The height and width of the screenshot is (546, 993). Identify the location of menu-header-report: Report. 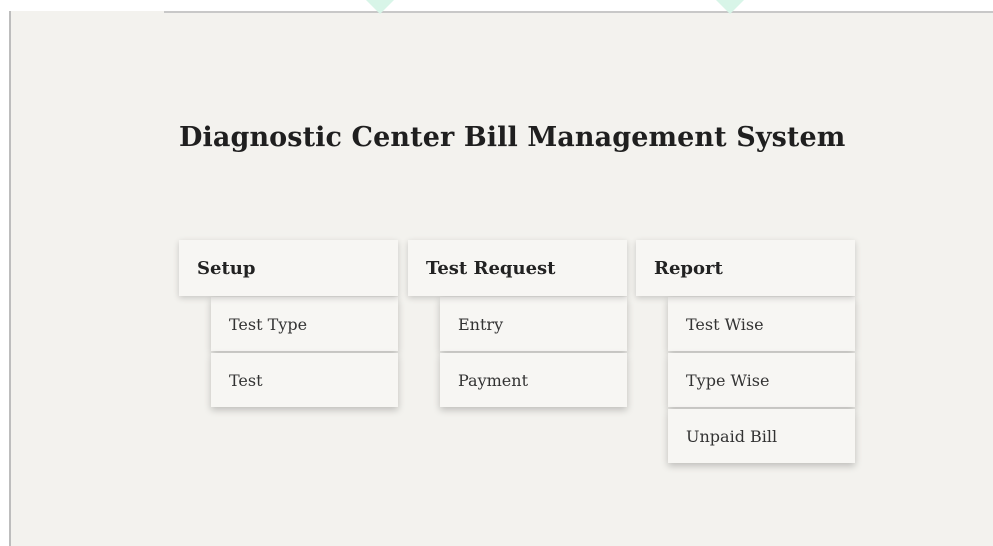
(745, 268).